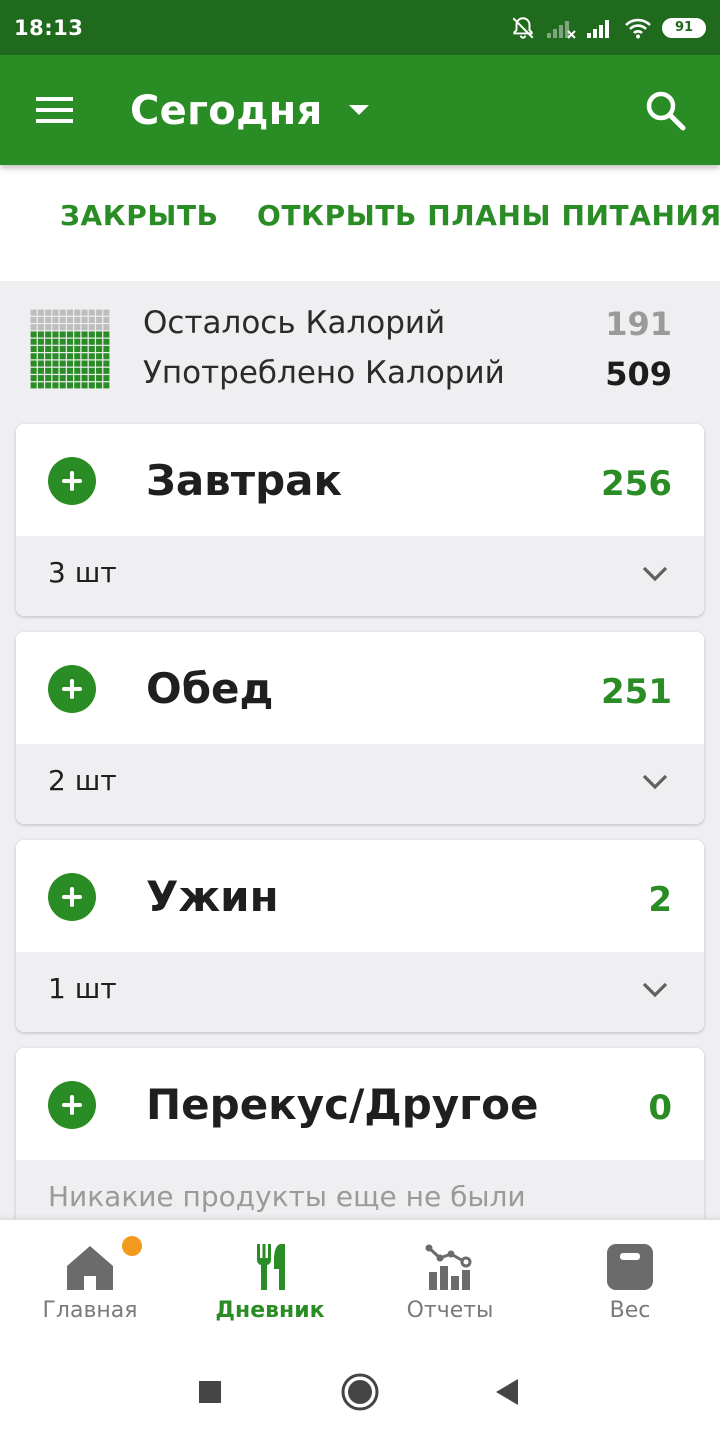  I want to click on back-icon, so click(508, 1392).